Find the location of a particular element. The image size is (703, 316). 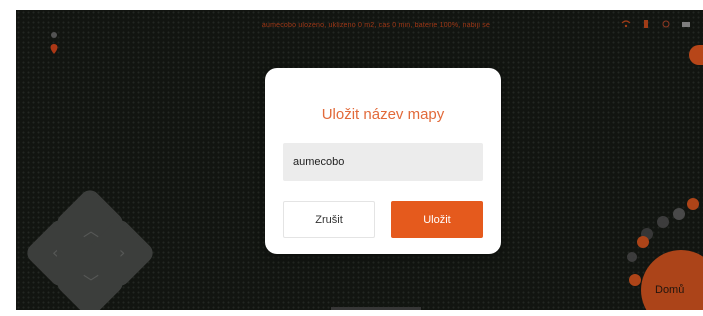

map-name-input is located at coordinates (383, 162).